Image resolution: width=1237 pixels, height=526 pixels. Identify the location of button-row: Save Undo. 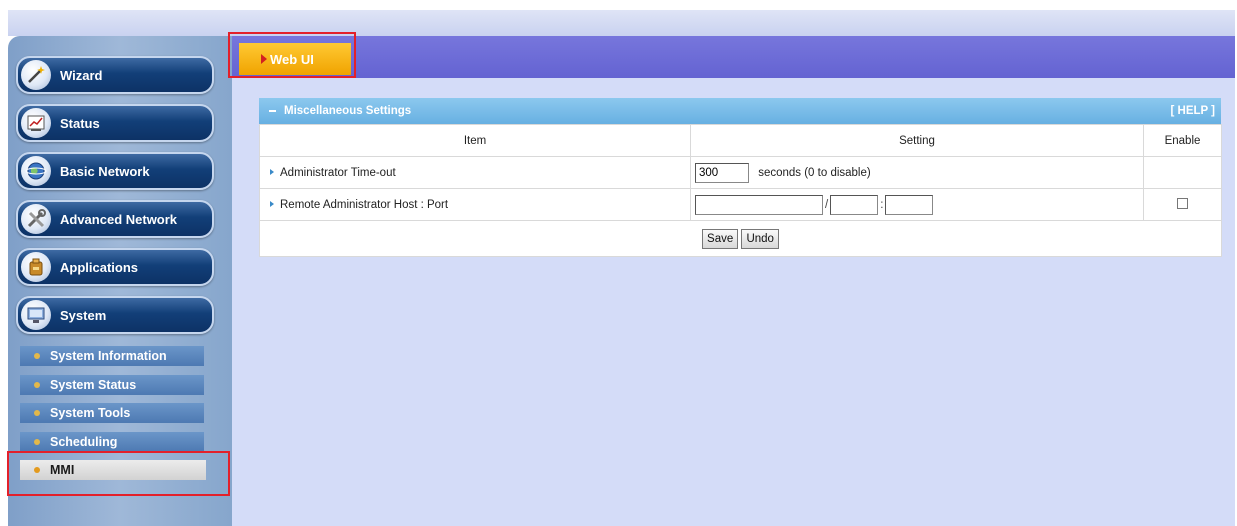
(740, 238).